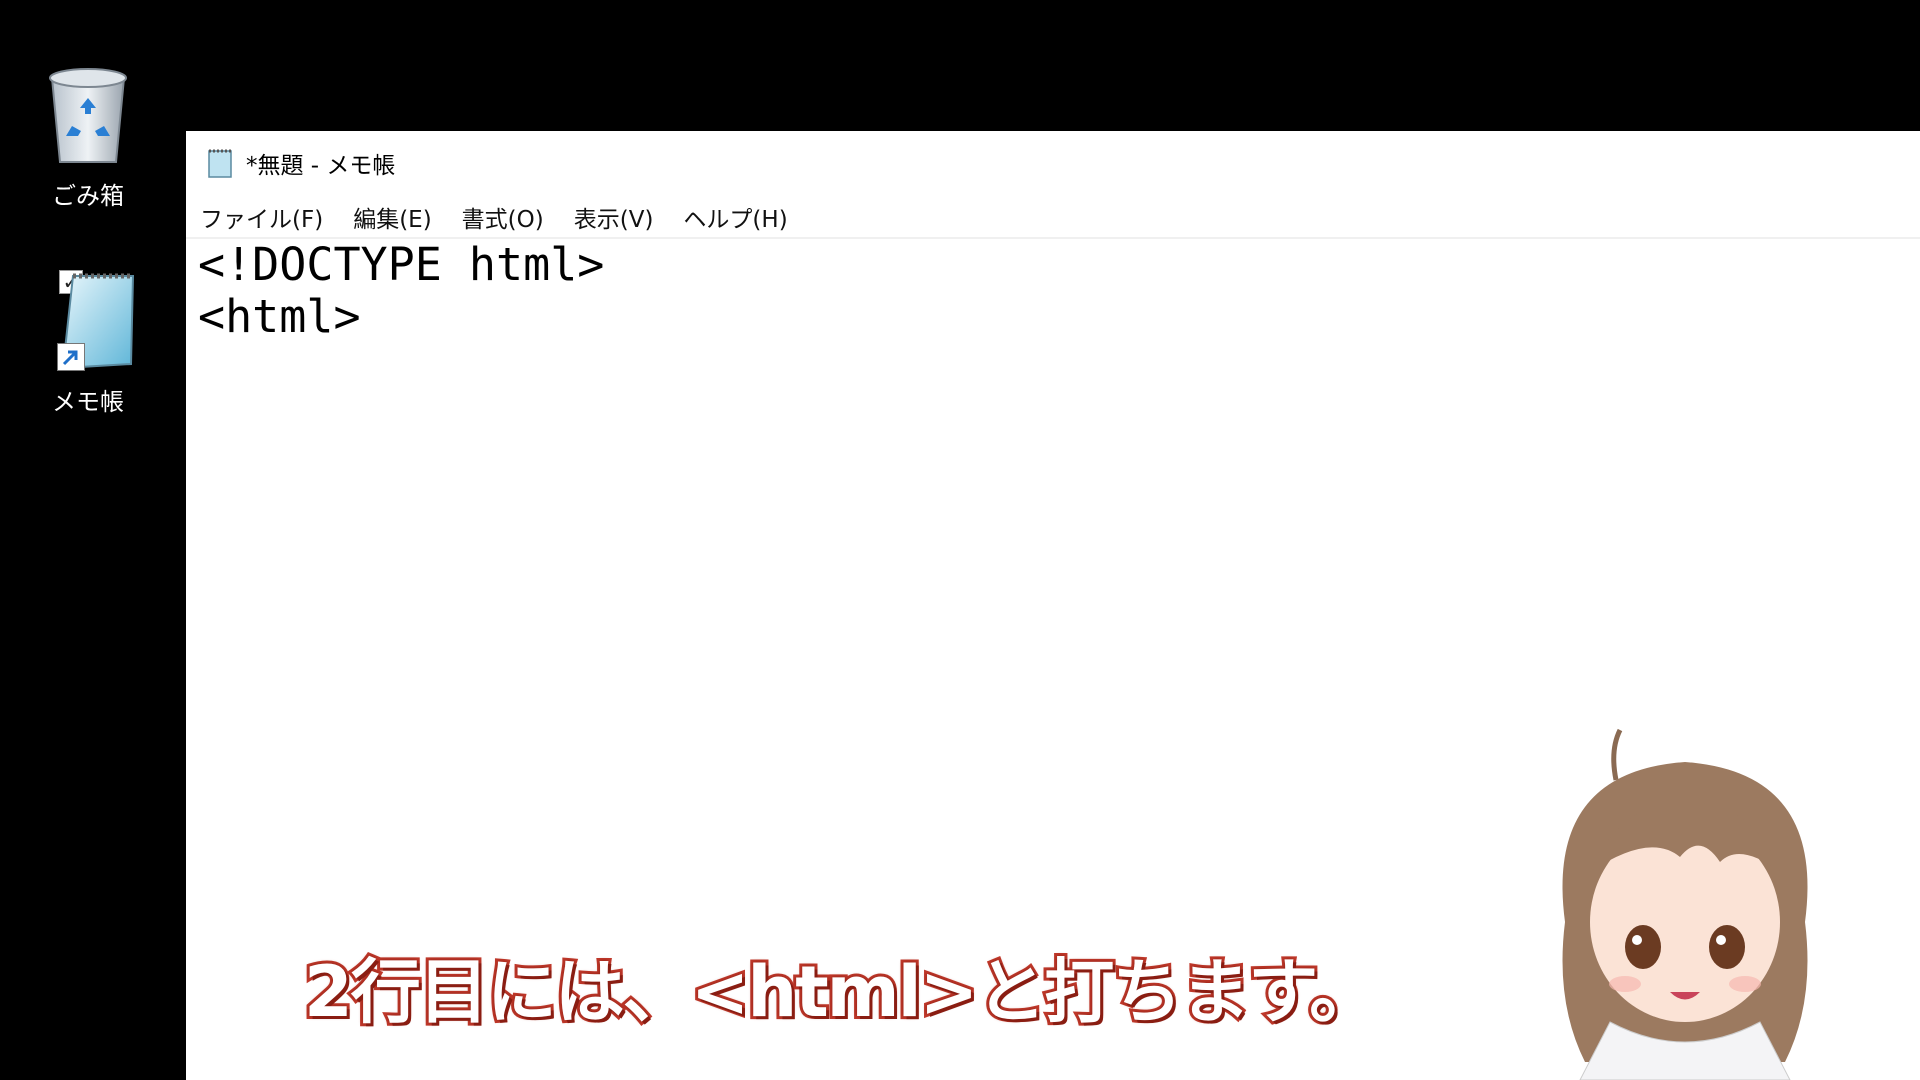  I want to click on notepad-page-icon, so click(98, 321).